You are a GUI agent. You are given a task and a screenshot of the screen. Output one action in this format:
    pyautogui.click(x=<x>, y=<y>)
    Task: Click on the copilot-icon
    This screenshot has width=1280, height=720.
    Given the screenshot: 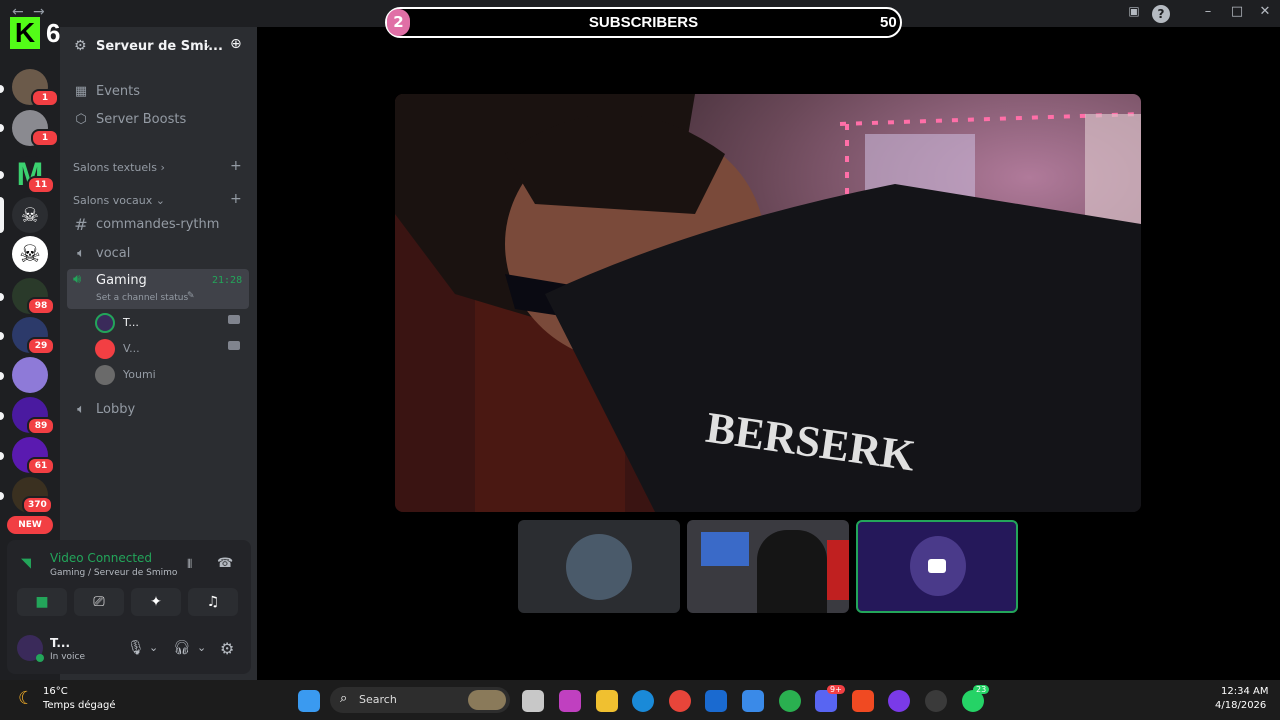 What is the action you would take?
    pyautogui.click(x=570, y=701)
    